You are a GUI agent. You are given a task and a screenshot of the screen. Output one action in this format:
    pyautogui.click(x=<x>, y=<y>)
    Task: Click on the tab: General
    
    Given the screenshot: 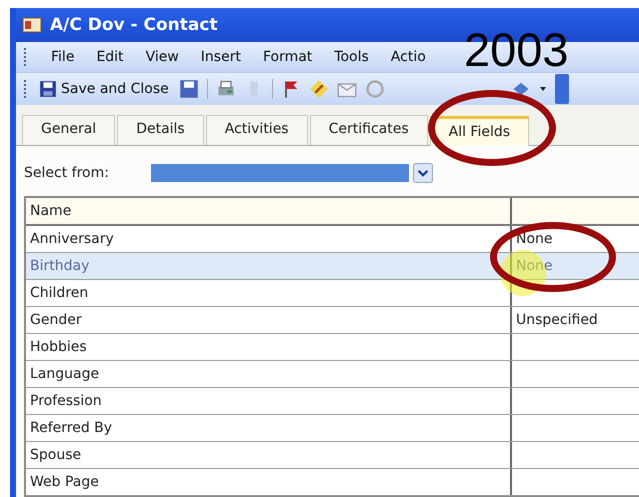 What is the action you would take?
    pyautogui.click(x=69, y=130)
    